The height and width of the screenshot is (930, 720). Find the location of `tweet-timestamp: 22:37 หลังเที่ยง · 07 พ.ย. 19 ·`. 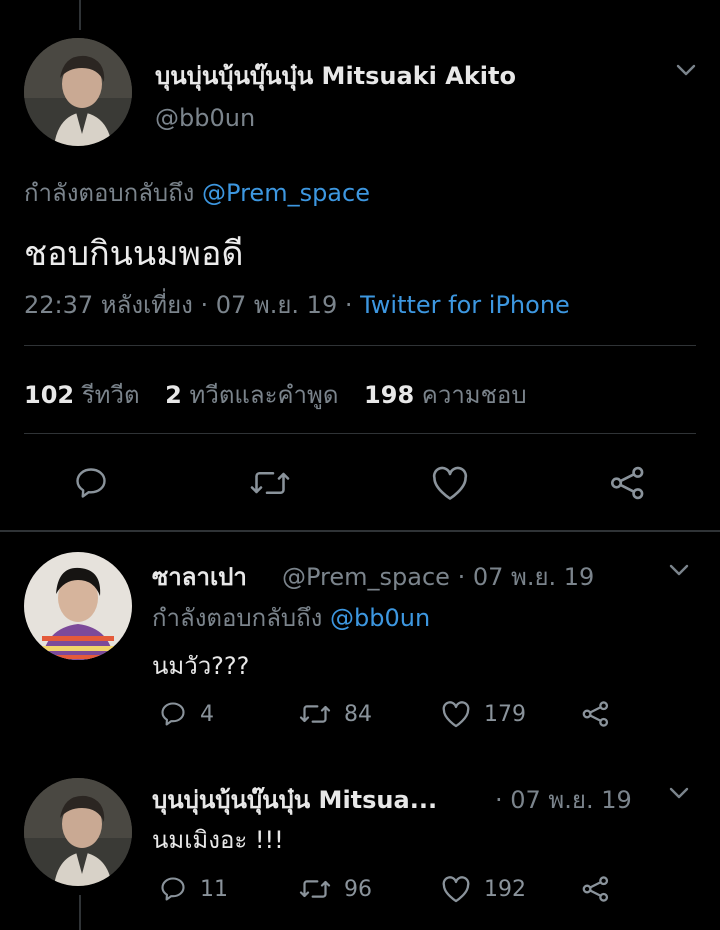

tweet-timestamp: 22:37 หลังเที่ยง · 07 พ.ย. 19 · is located at coordinates (192, 305).